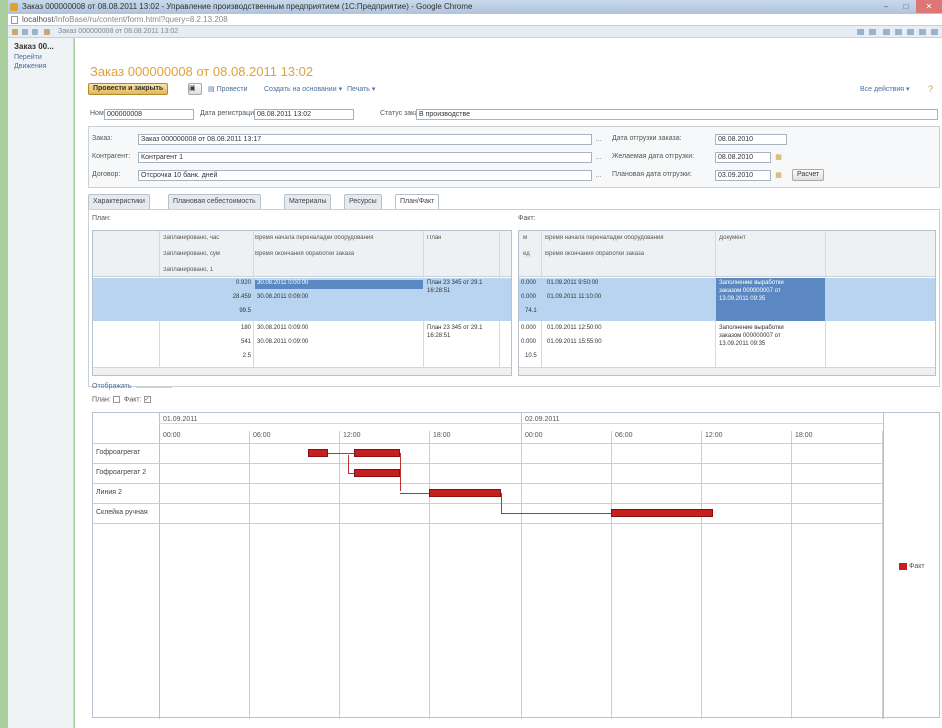 This screenshot has width=942, height=728. I want to click on plan-checkbox, so click(116, 399).